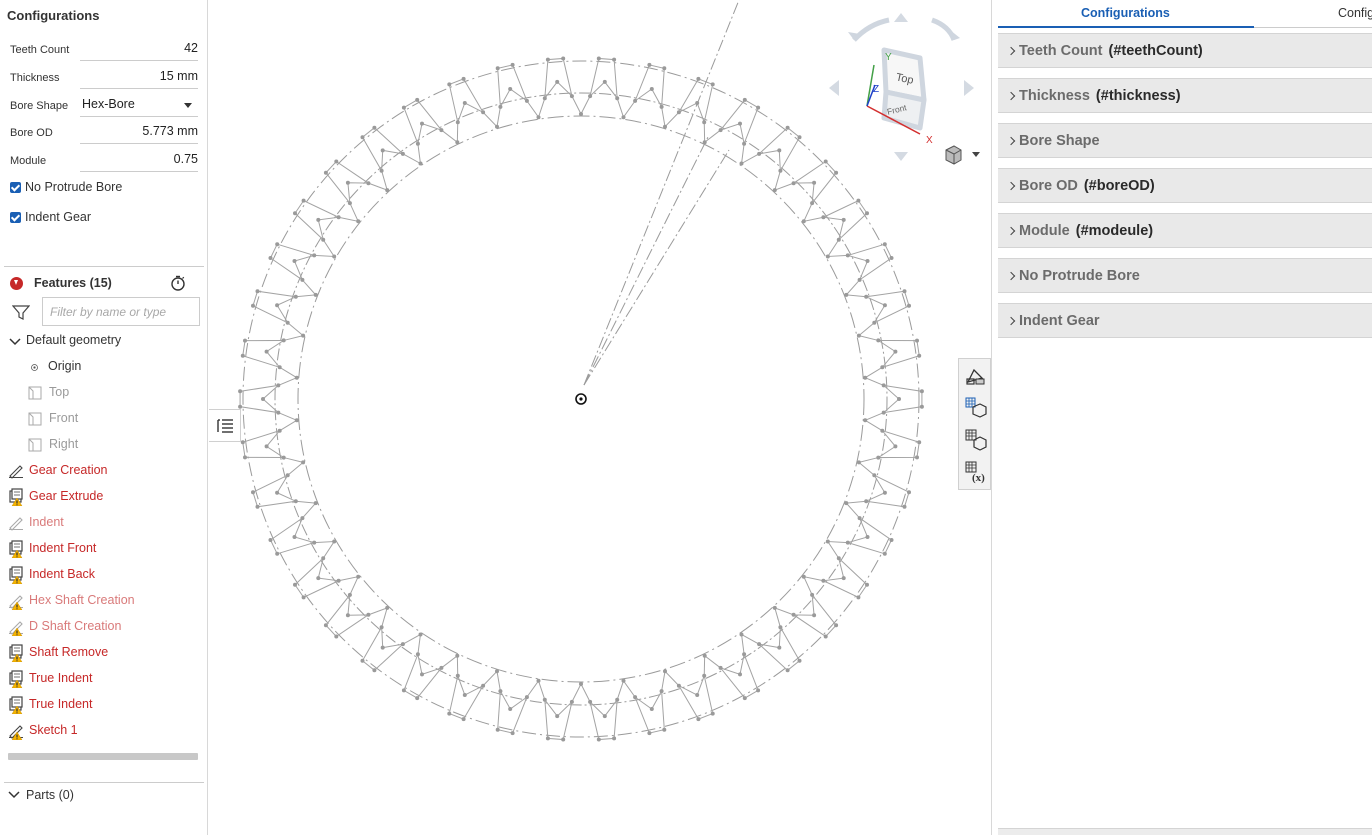 This screenshot has width=1372, height=835. Describe the element at coordinates (104, 78) in the screenshot. I see `thickness-field: Thickness 15 mm` at that location.